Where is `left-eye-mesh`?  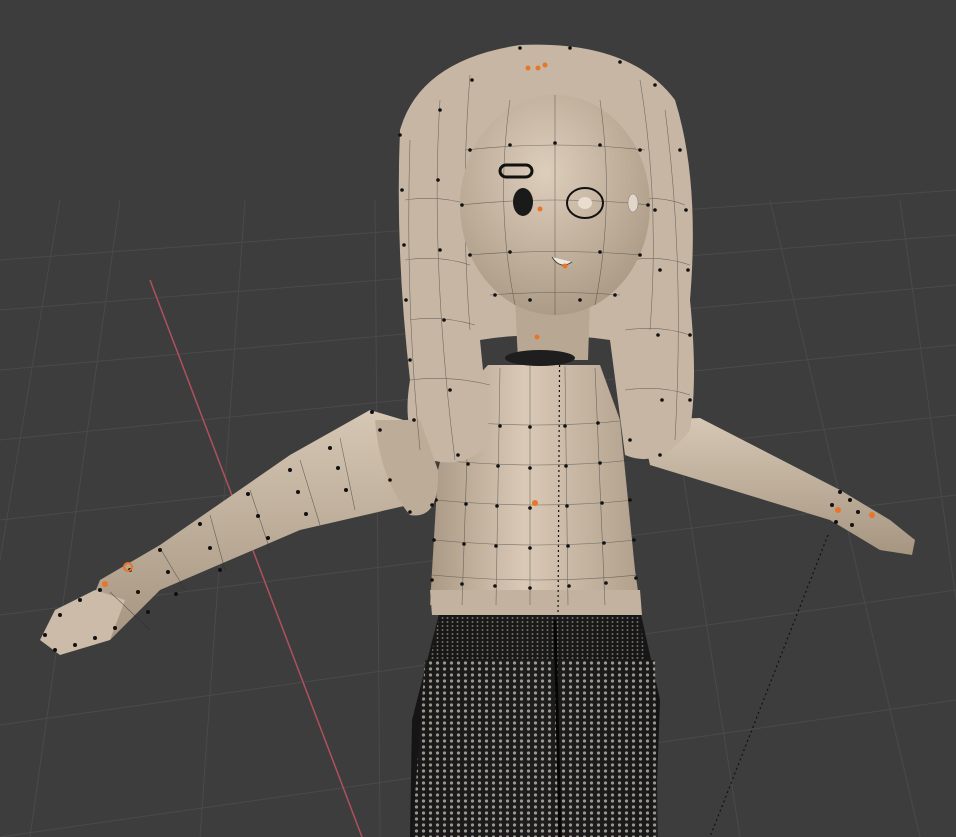
left-eye-mesh is located at coordinates (523, 202).